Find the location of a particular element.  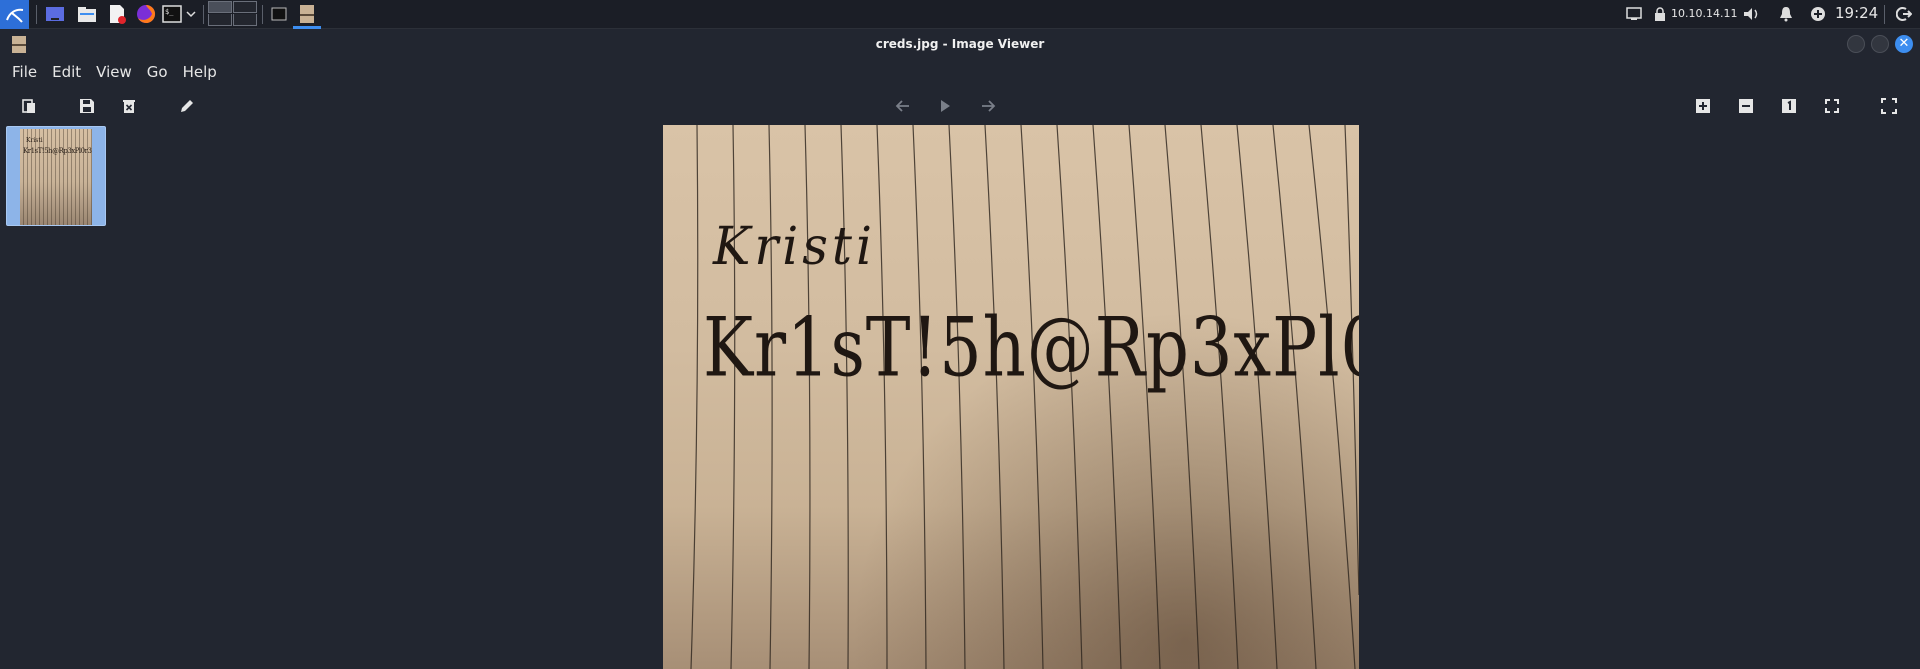

play-icon is located at coordinates (945, 106).